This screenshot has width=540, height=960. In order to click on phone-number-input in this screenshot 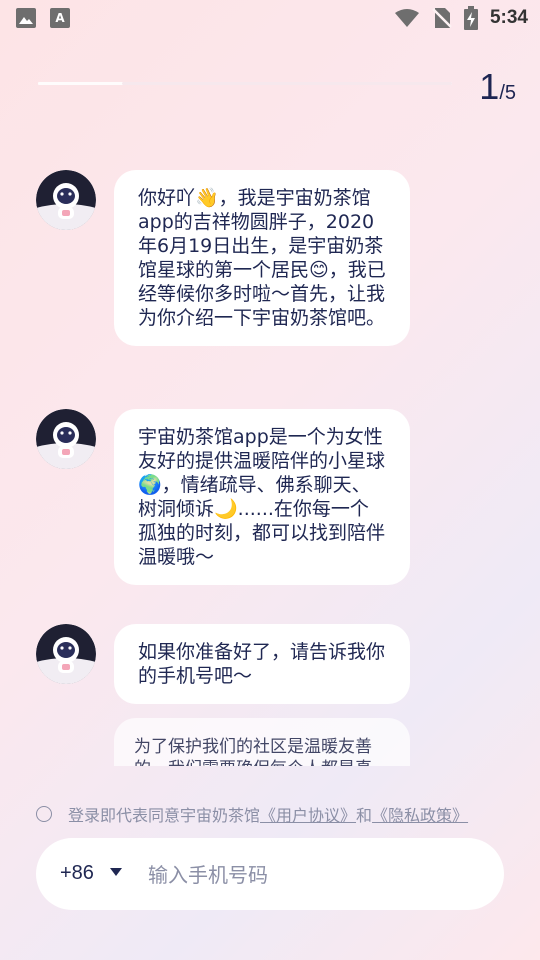, I will do `click(313, 875)`.